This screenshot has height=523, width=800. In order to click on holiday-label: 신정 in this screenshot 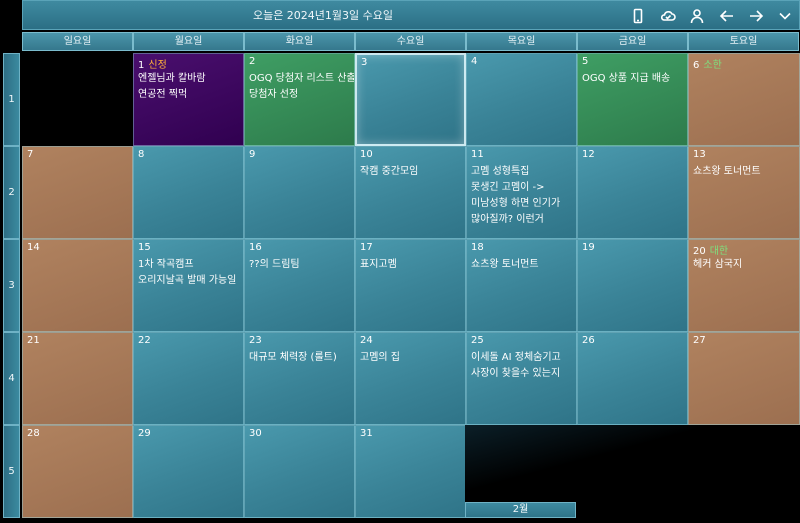, I will do `click(157, 65)`.